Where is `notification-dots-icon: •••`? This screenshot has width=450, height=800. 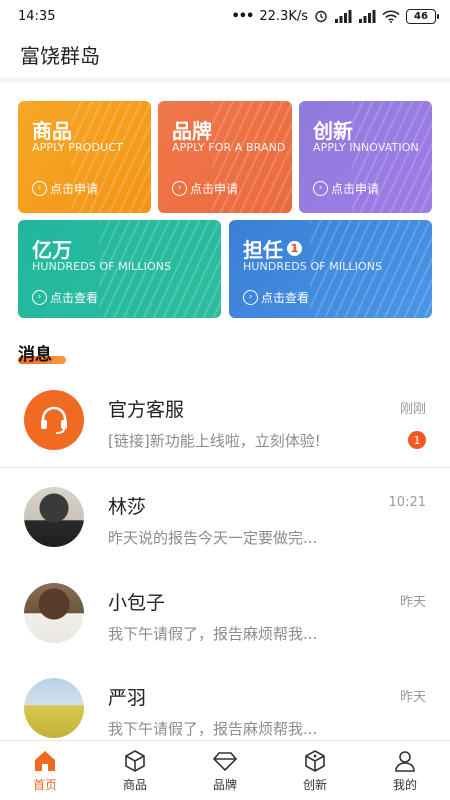 notification-dots-icon: ••• is located at coordinates (242, 16).